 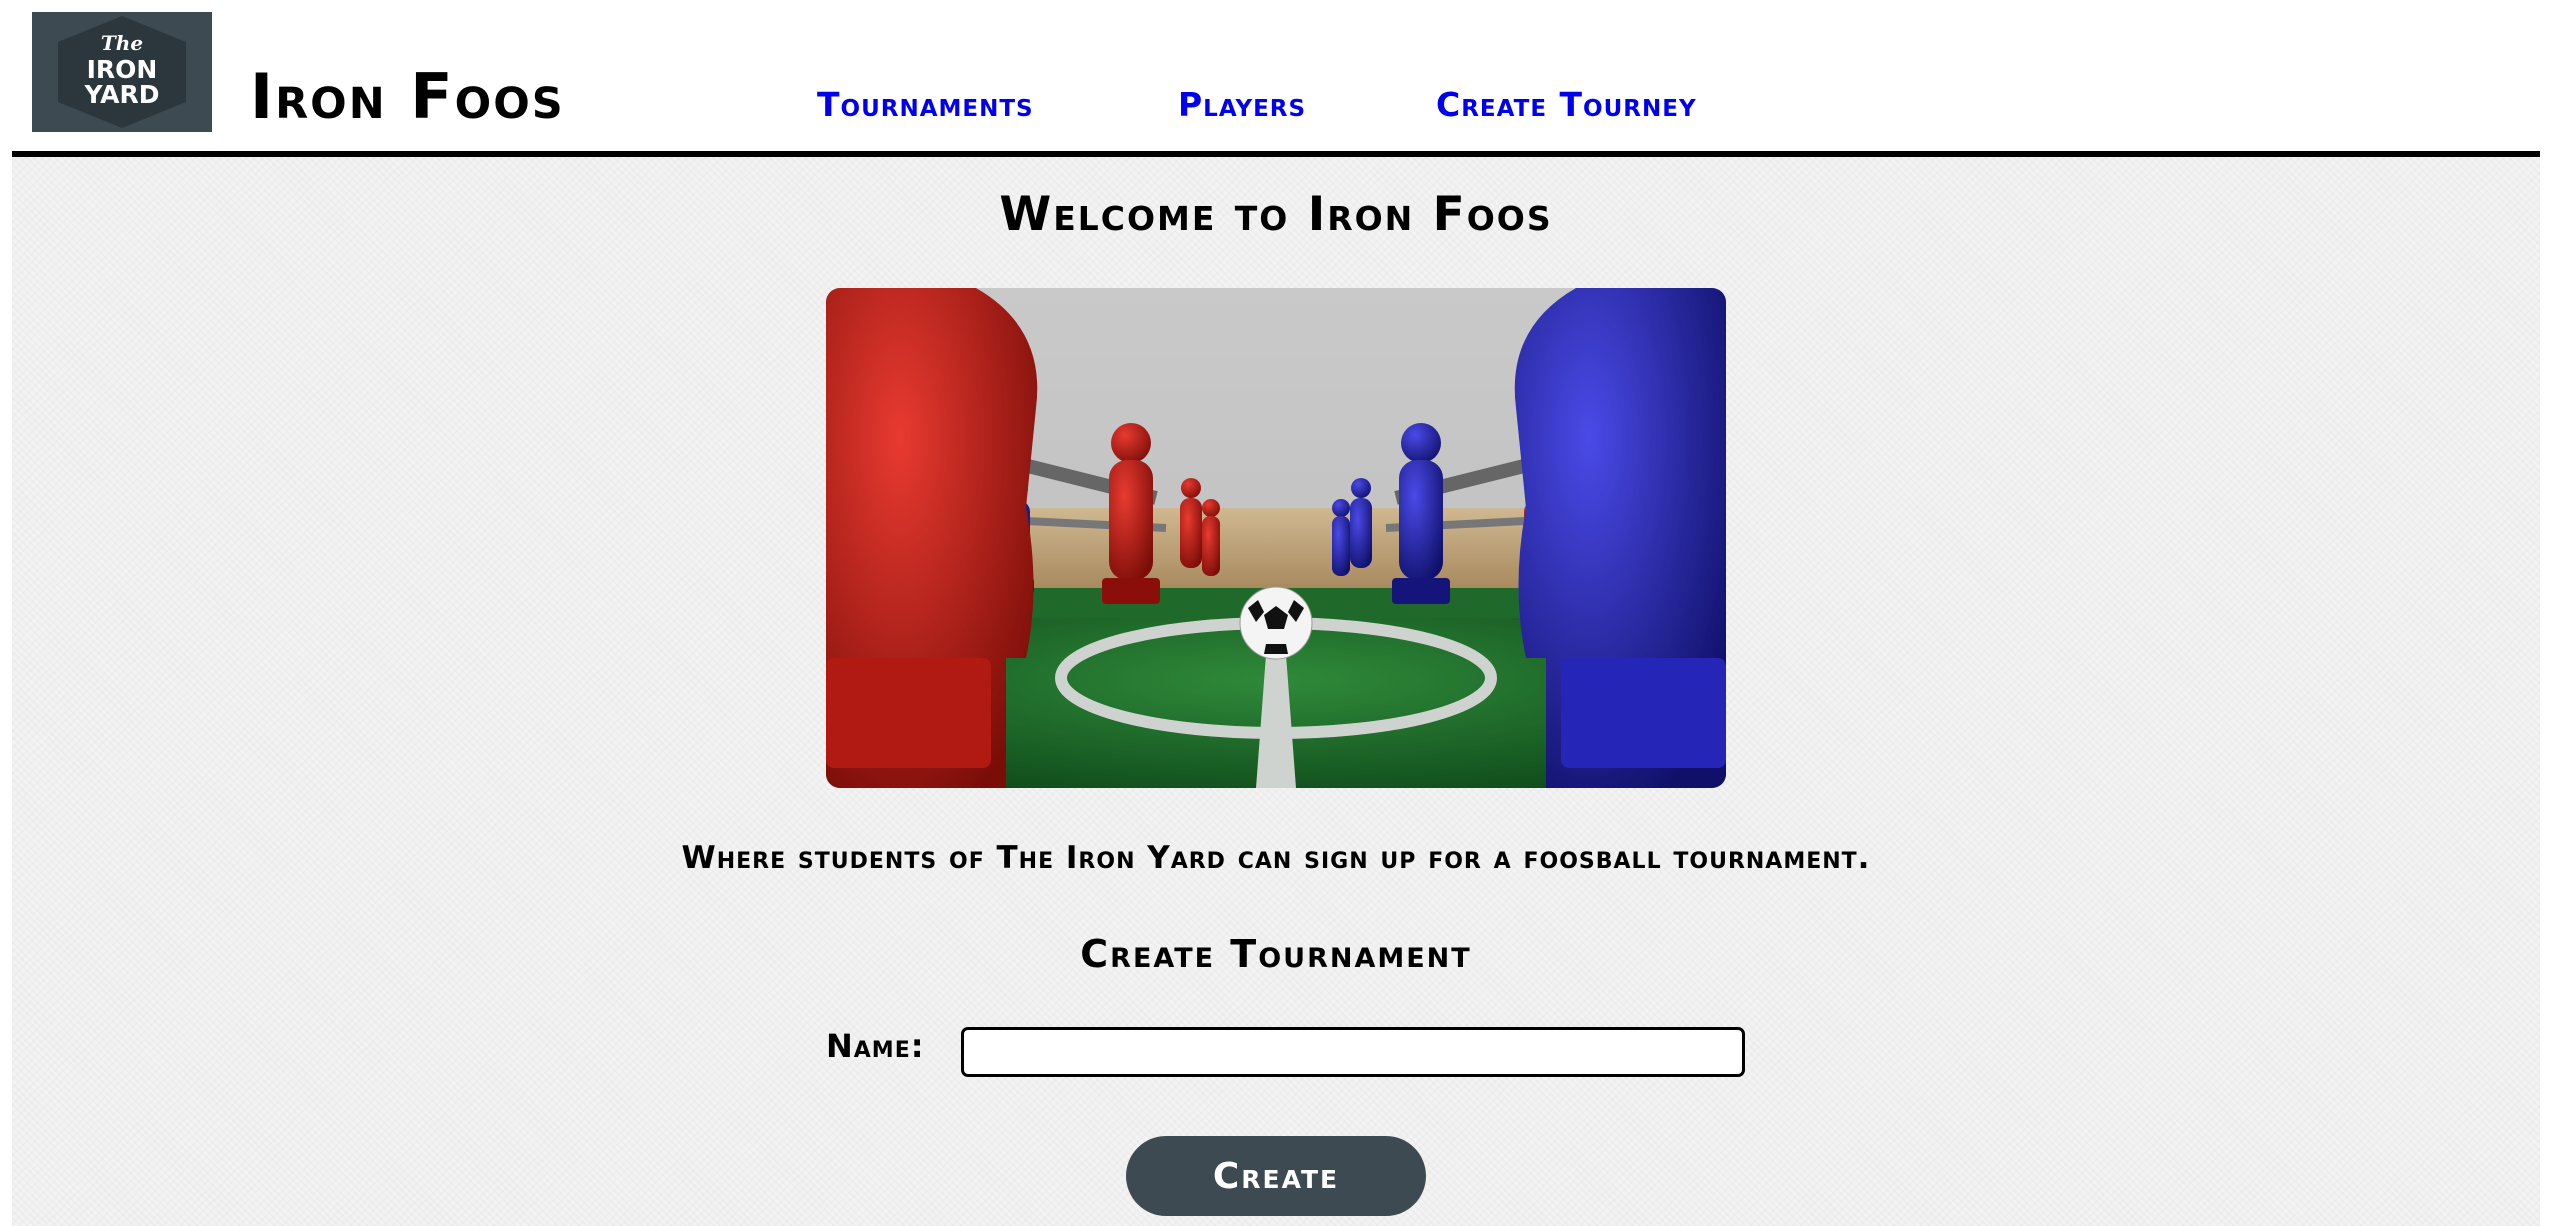 What do you see at coordinates (1353, 1052) in the screenshot?
I see `tournament-name-input` at bounding box center [1353, 1052].